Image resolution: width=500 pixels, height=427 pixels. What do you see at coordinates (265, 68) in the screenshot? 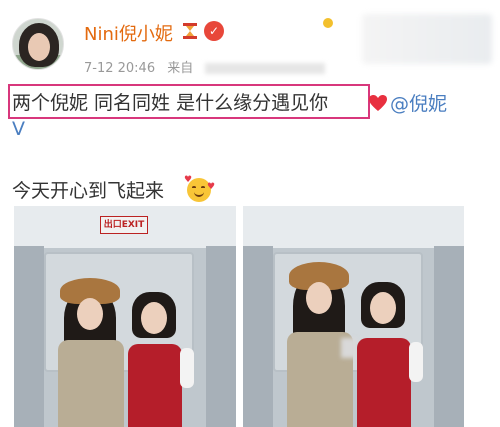
I see `source-blurred` at bounding box center [265, 68].